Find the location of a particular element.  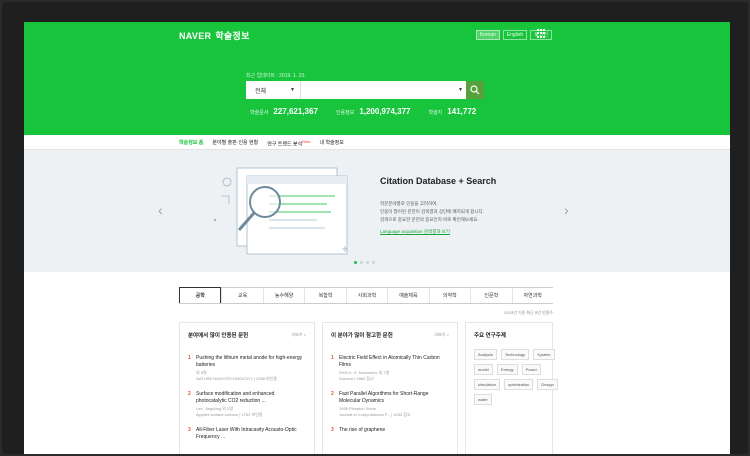

article-meta: Science | 4960 참고 is located at coordinates (356, 378).